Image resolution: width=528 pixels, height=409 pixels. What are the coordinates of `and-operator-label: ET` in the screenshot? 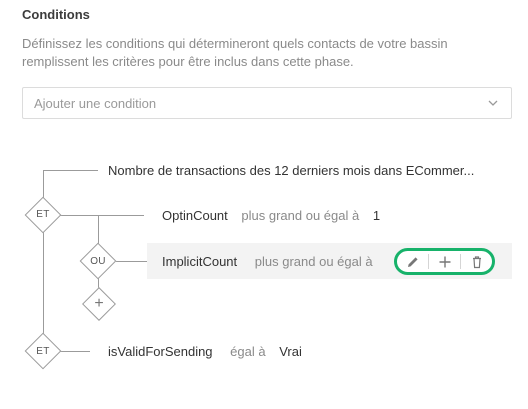 It's located at (43, 214).